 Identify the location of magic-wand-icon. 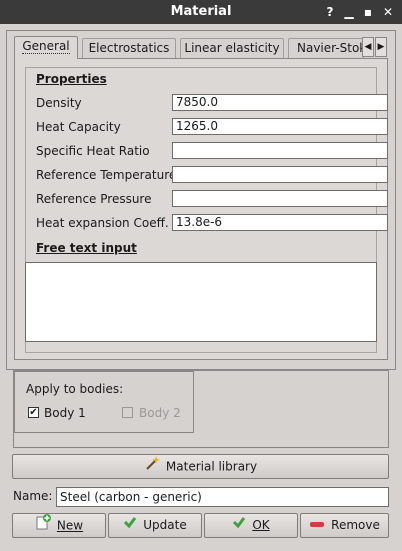
(152, 467).